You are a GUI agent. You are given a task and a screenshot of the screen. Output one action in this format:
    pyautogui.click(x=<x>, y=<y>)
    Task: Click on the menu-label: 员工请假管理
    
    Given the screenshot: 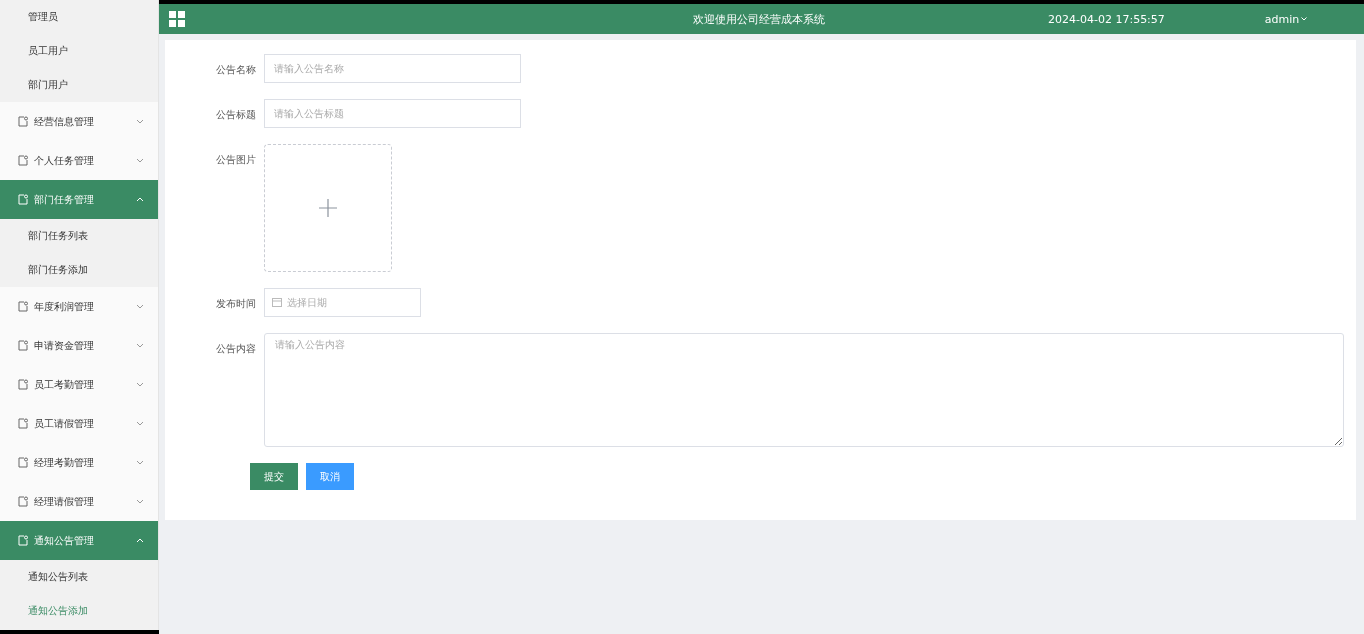 What is the action you would take?
    pyautogui.click(x=64, y=423)
    